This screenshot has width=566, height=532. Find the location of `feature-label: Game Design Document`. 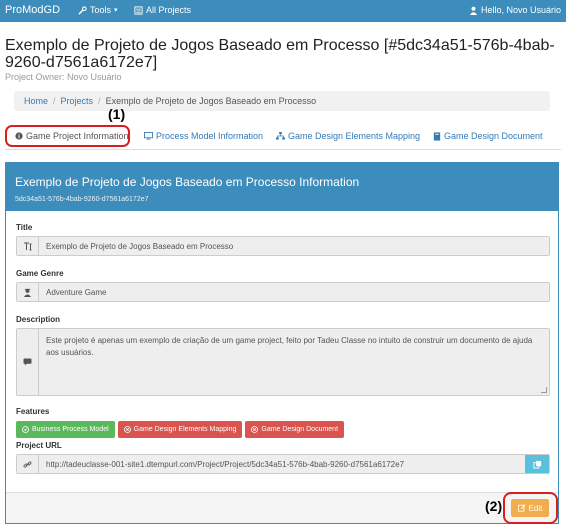

feature-label: Game Design Document is located at coordinates (300, 429).